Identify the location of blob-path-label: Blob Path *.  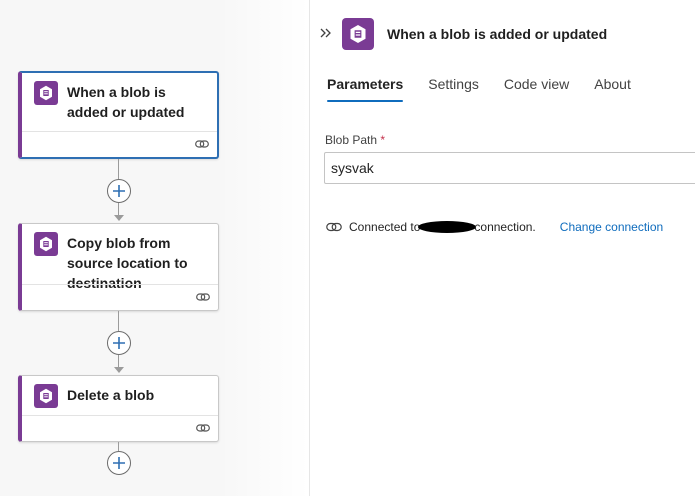
(355, 140).